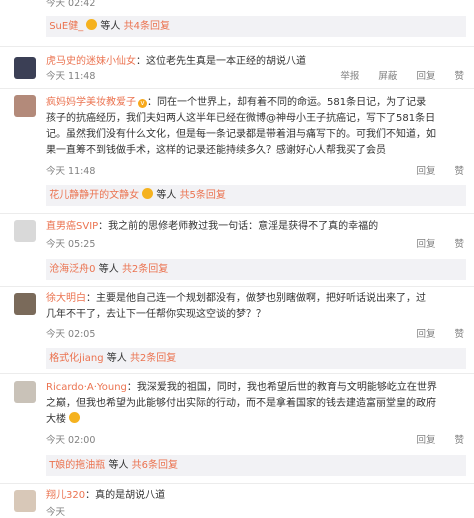 The image size is (474, 518). I want to click on more-replies-link: 共6条回复, so click(155, 465).